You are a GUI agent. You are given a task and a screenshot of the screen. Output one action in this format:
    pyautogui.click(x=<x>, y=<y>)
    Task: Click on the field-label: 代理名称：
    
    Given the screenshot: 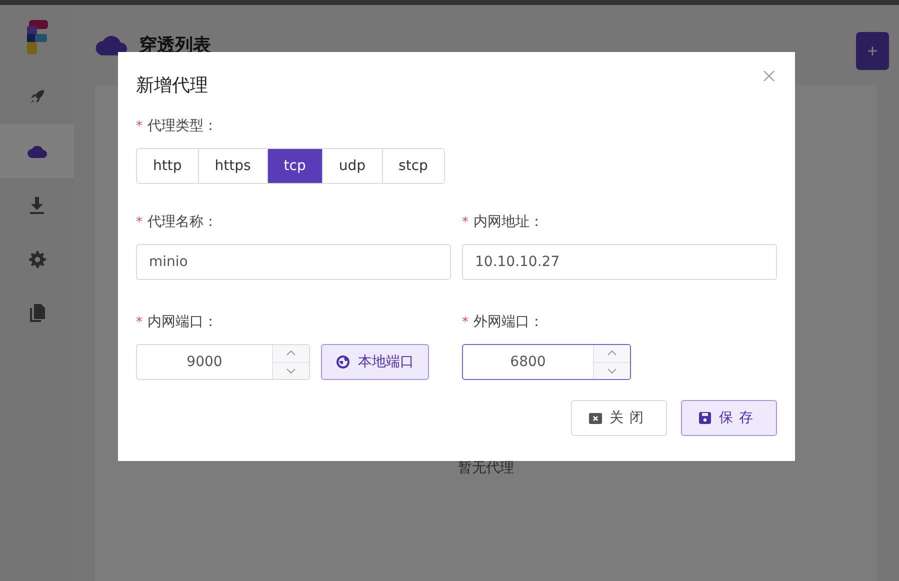 What is the action you would take?
    pyautogui.click(x=183, y=222)
    